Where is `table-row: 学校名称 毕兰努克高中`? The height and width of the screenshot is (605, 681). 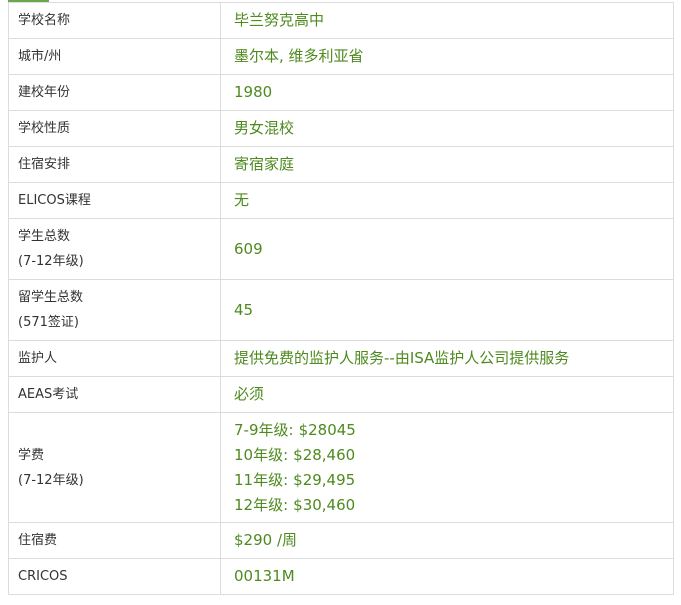
table-row: 学校名称 毕兰努克高中 is located at coordinates (341, 20).